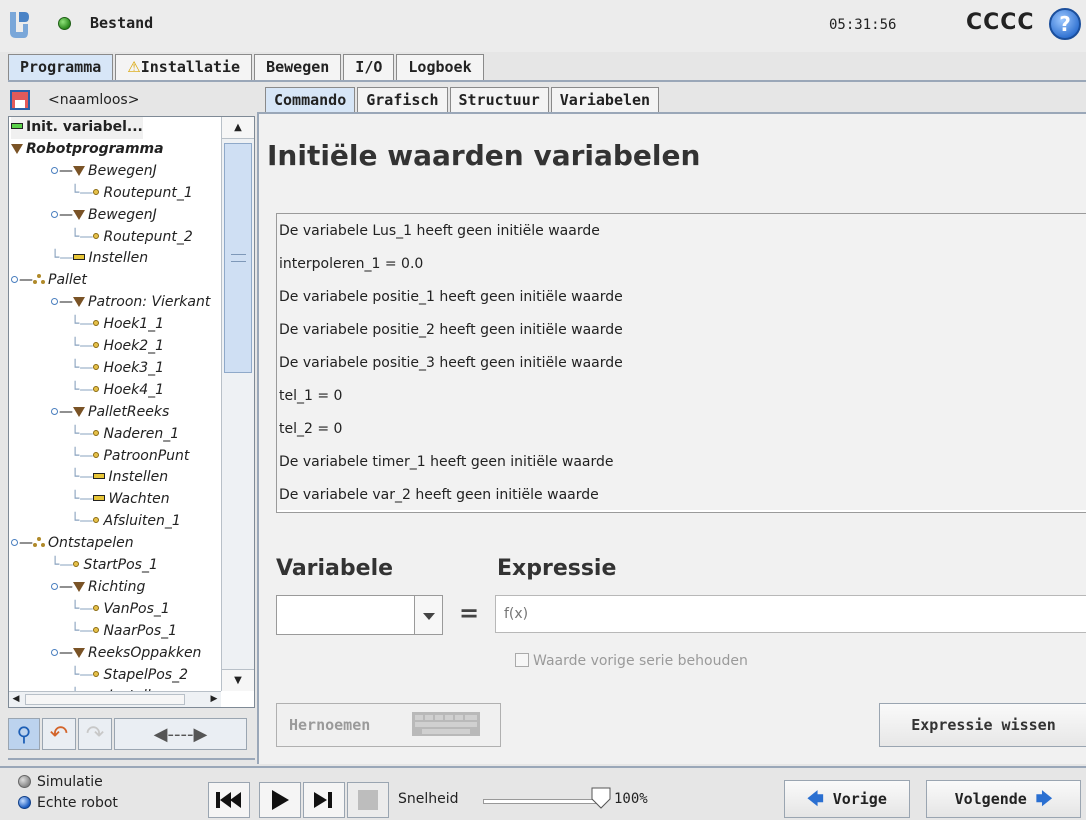 The image size is (1086, 820). I want to click on tree-item: └— Afsluiten_1, so click(126, 522).